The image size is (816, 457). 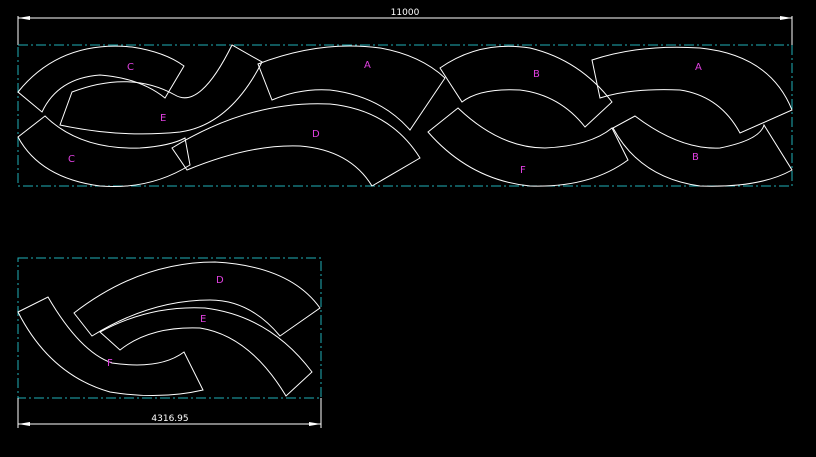 I want to click on bottom-pieces, so click(x=169, y=329).